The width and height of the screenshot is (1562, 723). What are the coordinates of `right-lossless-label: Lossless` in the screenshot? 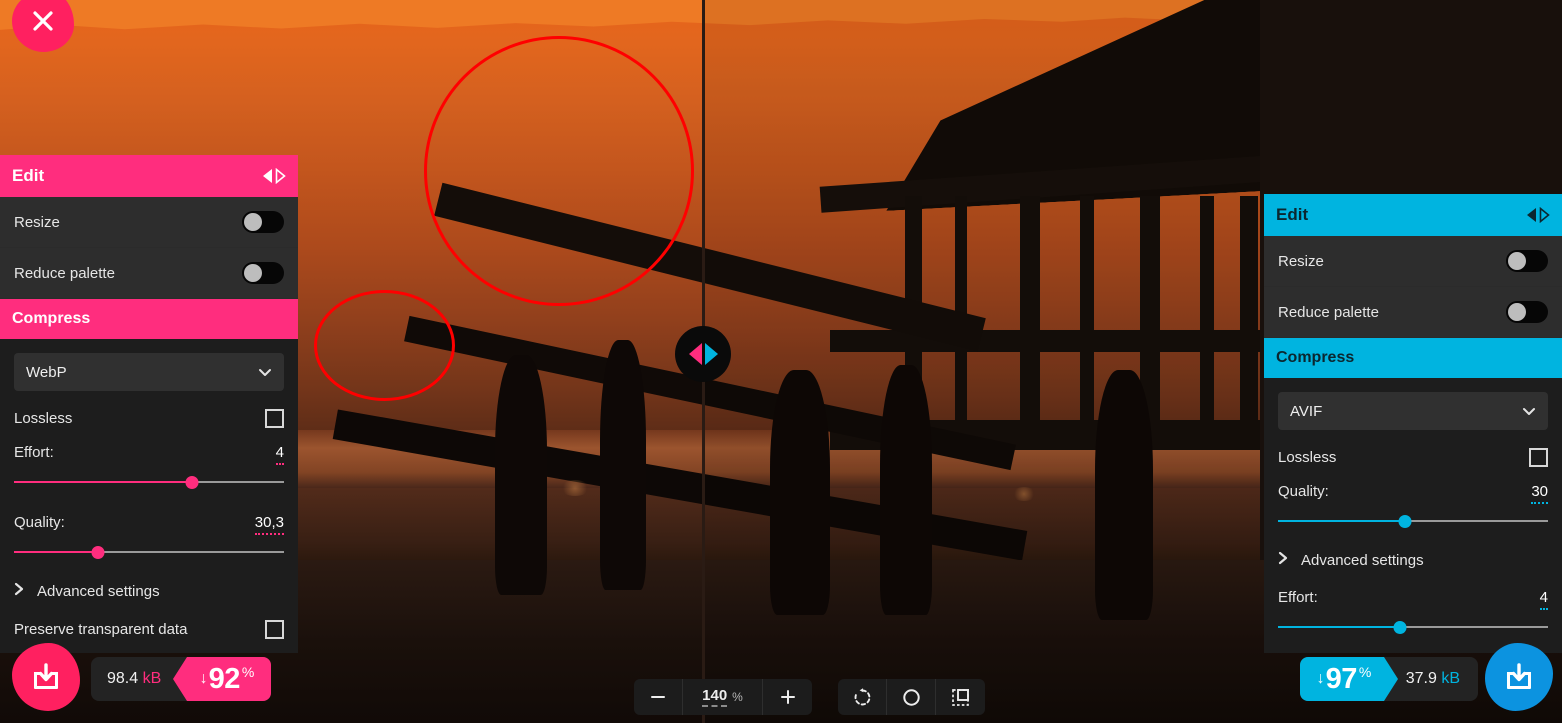 It's located at (1307, 457).